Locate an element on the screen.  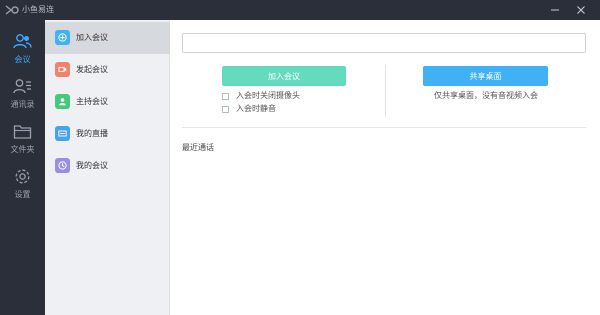
rail-item-label: 通讯录 is located at coordinates (22, 104).